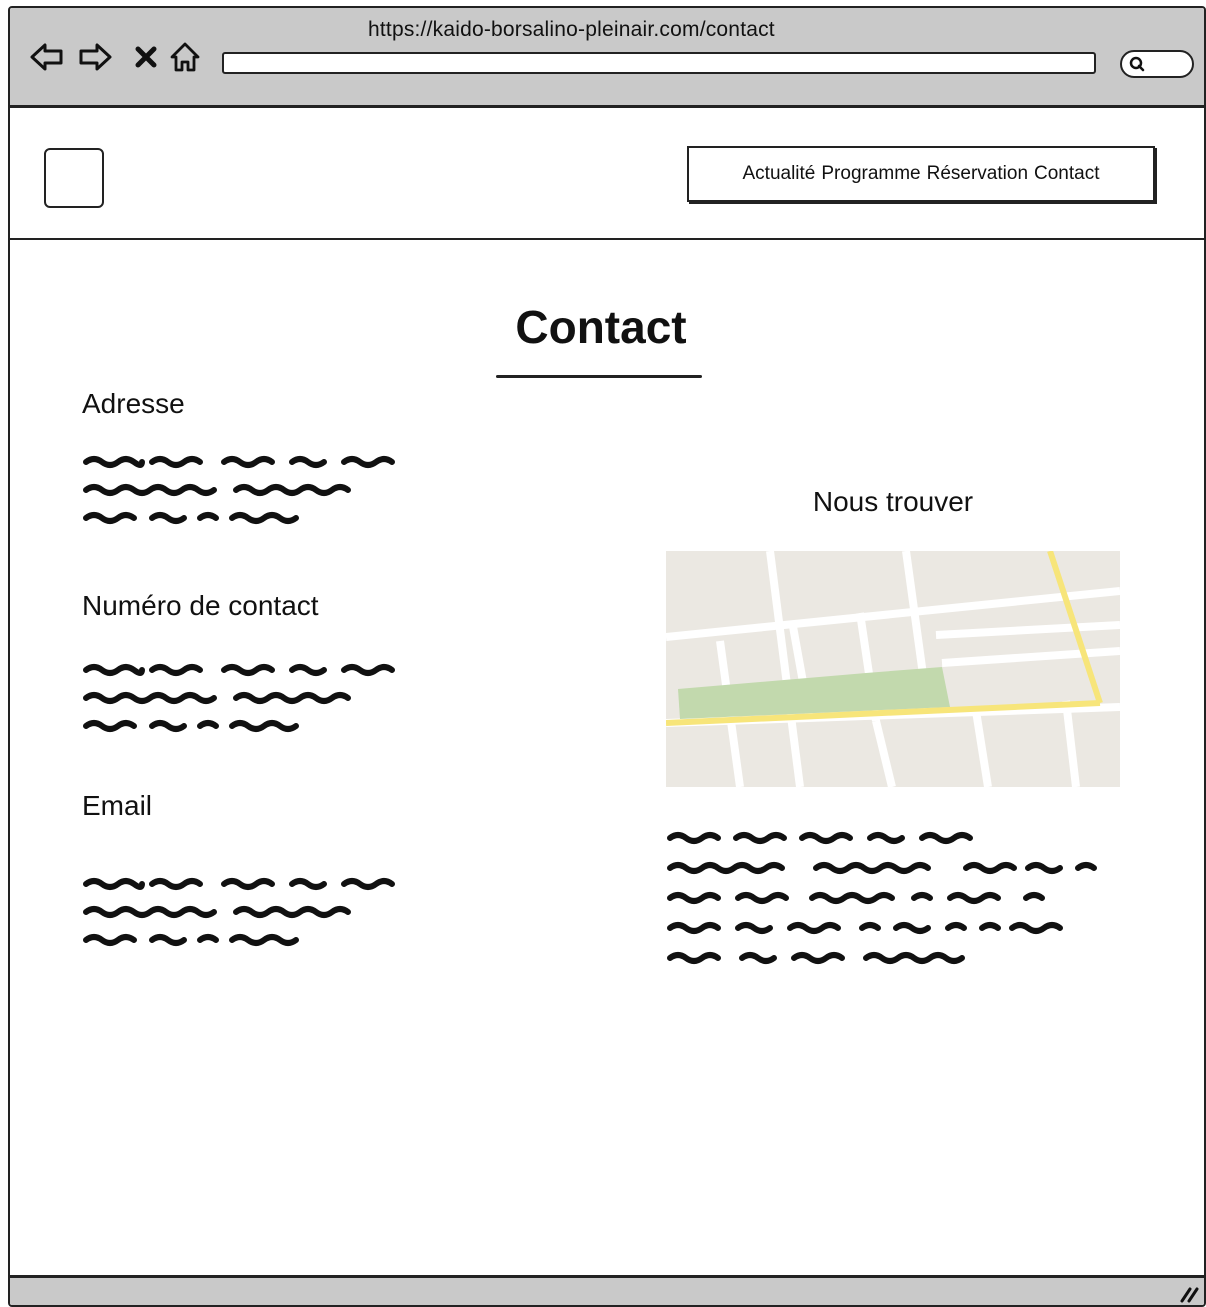 Image resolution: width=1206 pixels, height=1307 pixels. I want to click on close-icon, so click(147, 57).